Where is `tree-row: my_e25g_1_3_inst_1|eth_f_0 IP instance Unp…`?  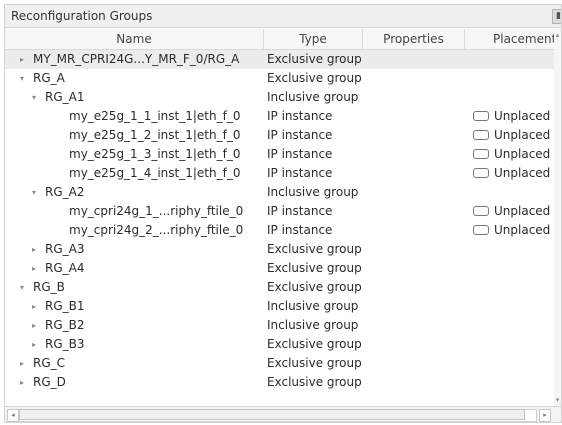 tree-row: my_e25g_1_3_inst_1|eth_f_0 IP instance Unp… is located at coordinates (279, 154).